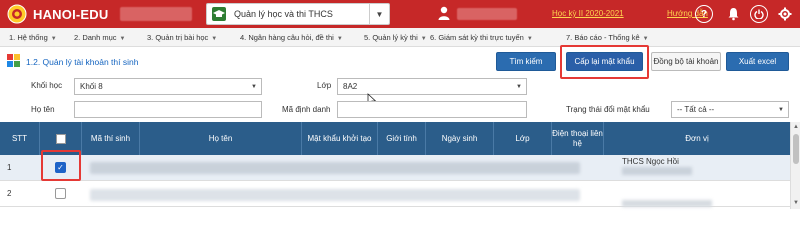 The image size is (800, 240). Describe the element at coordinates (340, 138) in the screenshot. I see `column-header-initial-password: Mật khẩu khởi tạo` at that location.